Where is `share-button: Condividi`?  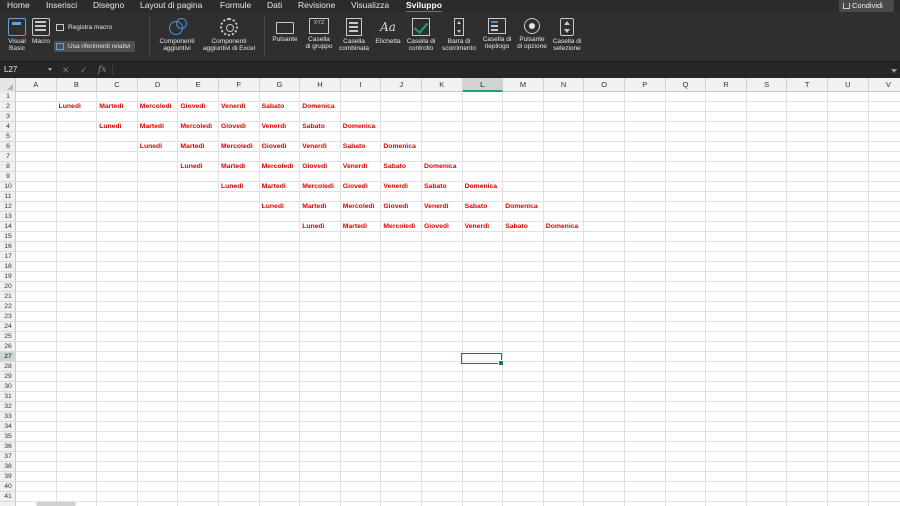
share-button: Condividi is located at coordinates (866, 6).